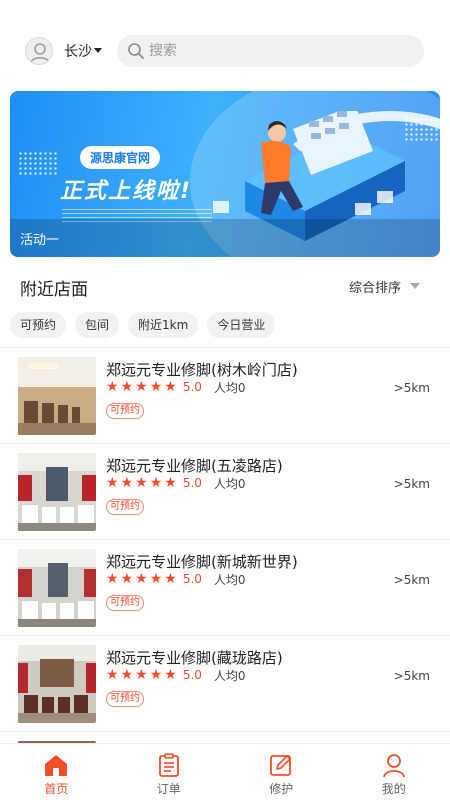 The width and height of the screenshot is (450, 800). I want to click on search-input, so click(279, 51).